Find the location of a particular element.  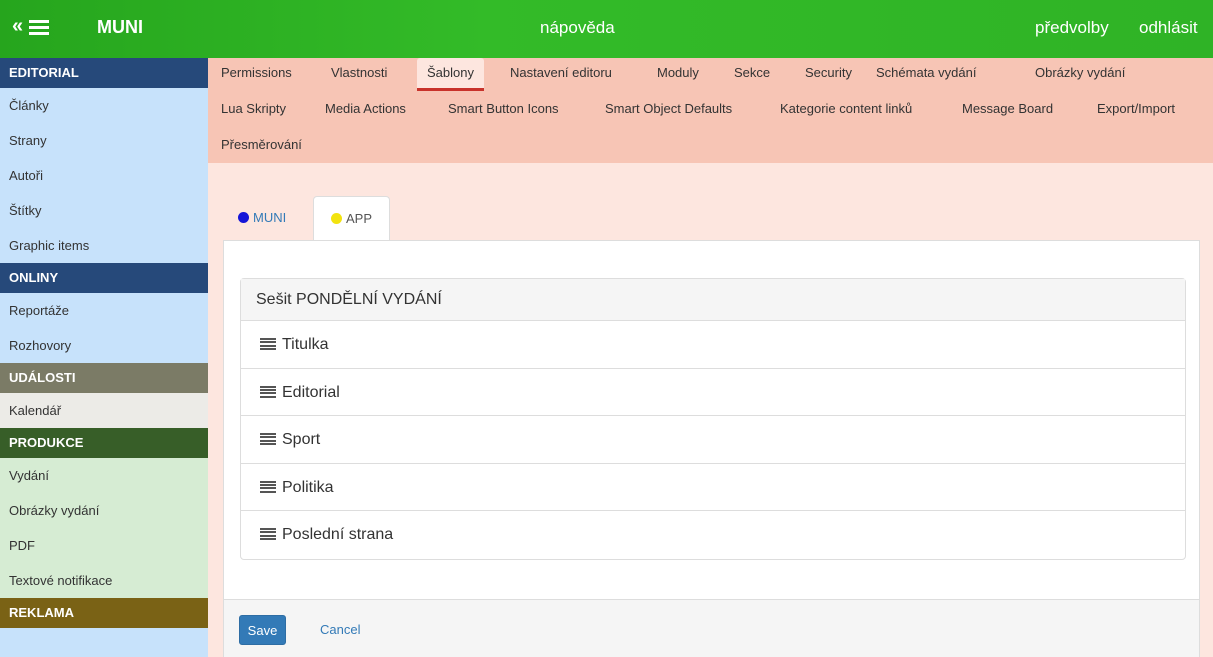

tab-media-actions: Media Actions is located at coordinates (365, 110).